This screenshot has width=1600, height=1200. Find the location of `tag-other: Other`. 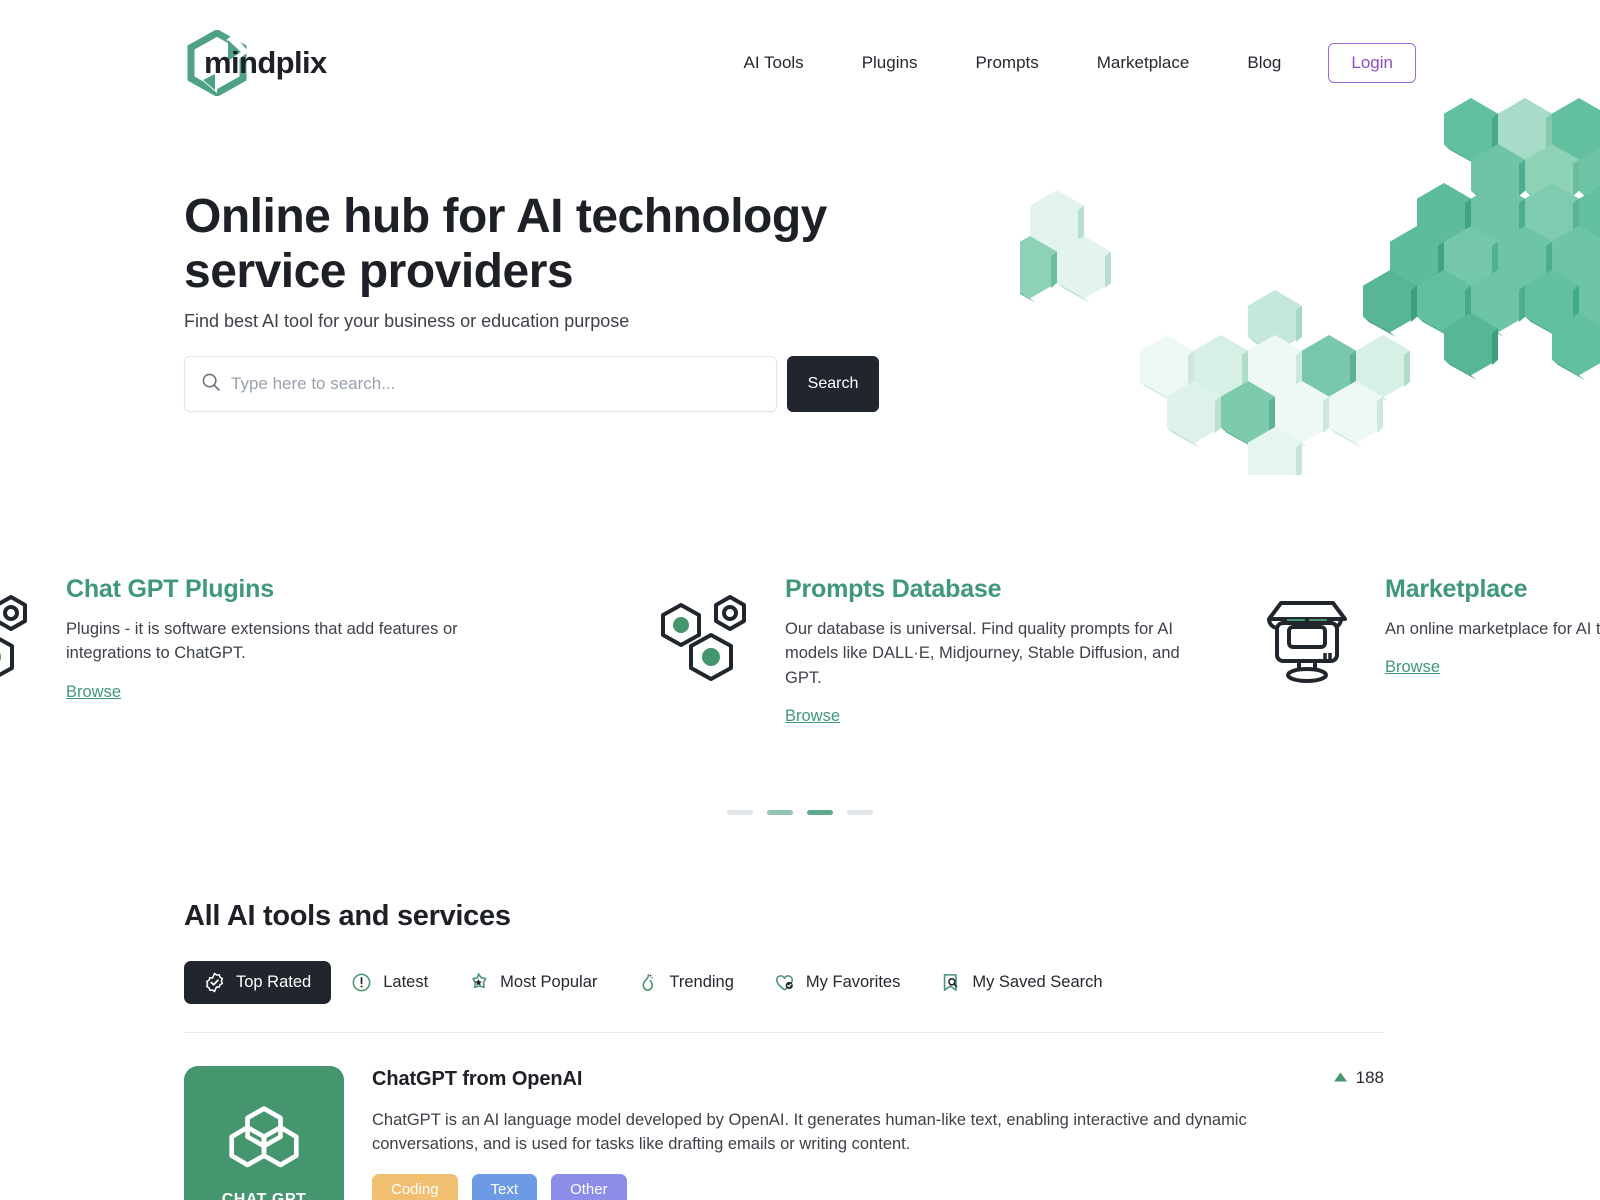

tag-other: Other is located at coordinates (589, 1187).